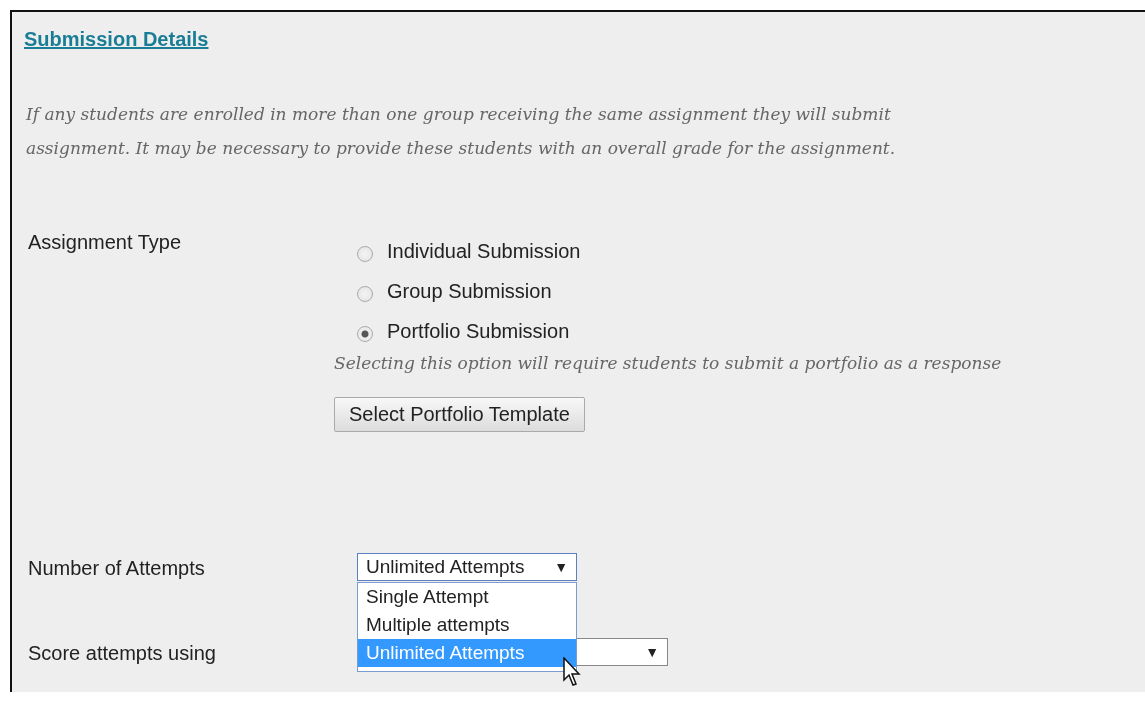  Describe the element at coordinates (484, 251) in the screenshot. I see `radio-label: Individual Submission` at that location.